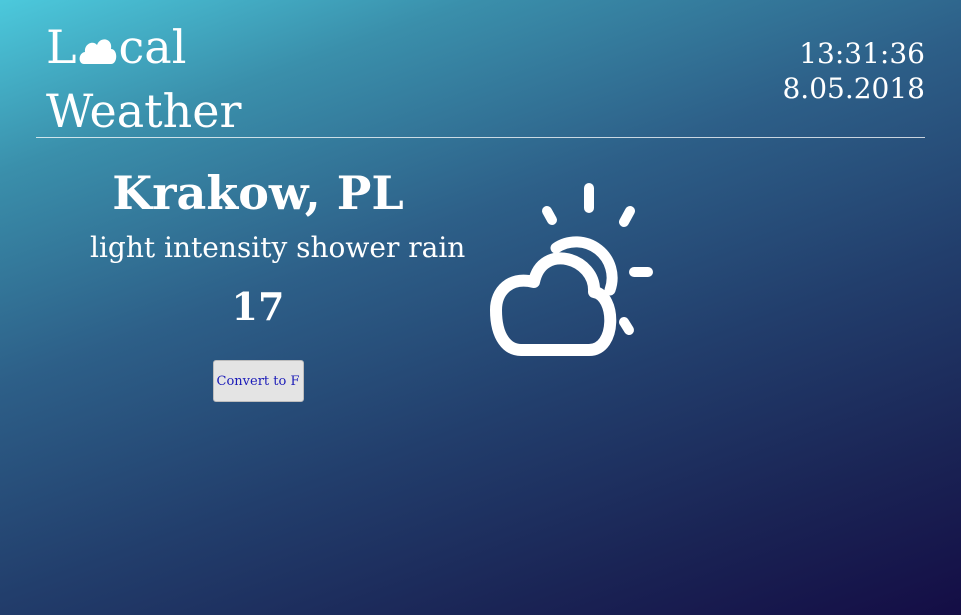  I want to click on cloud-icon, so click(97, 51).